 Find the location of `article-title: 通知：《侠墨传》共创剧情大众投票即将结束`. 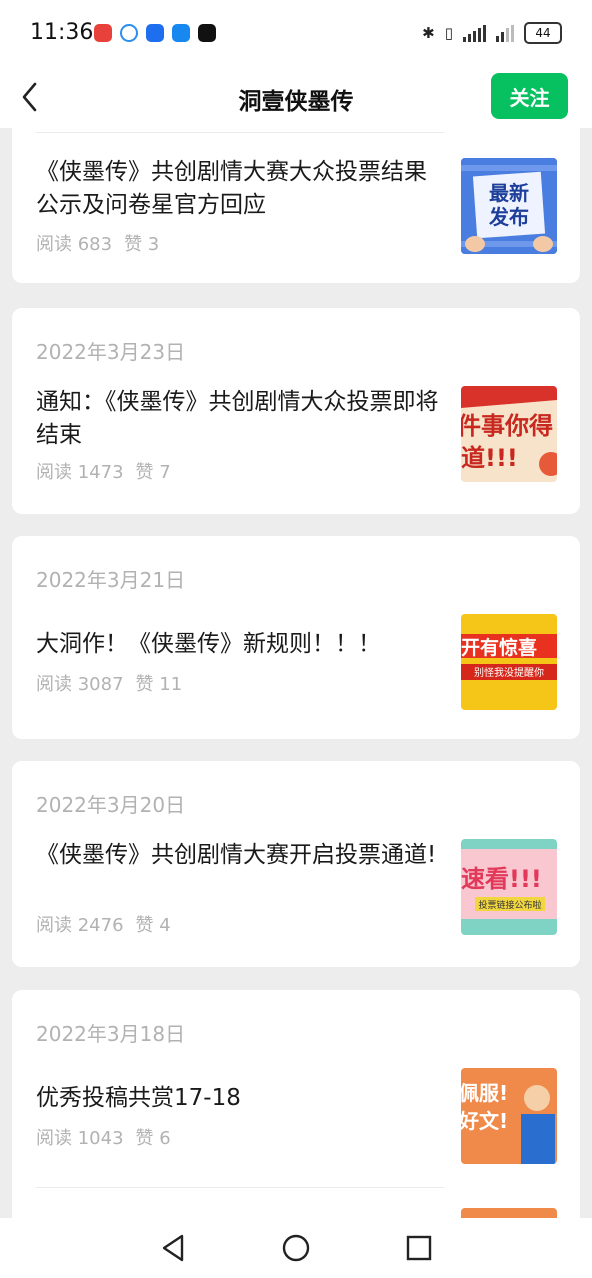

article-title: 通知：《侠墨传》共创剧情大众投票即将结束 is located at coordinates (237, 418).